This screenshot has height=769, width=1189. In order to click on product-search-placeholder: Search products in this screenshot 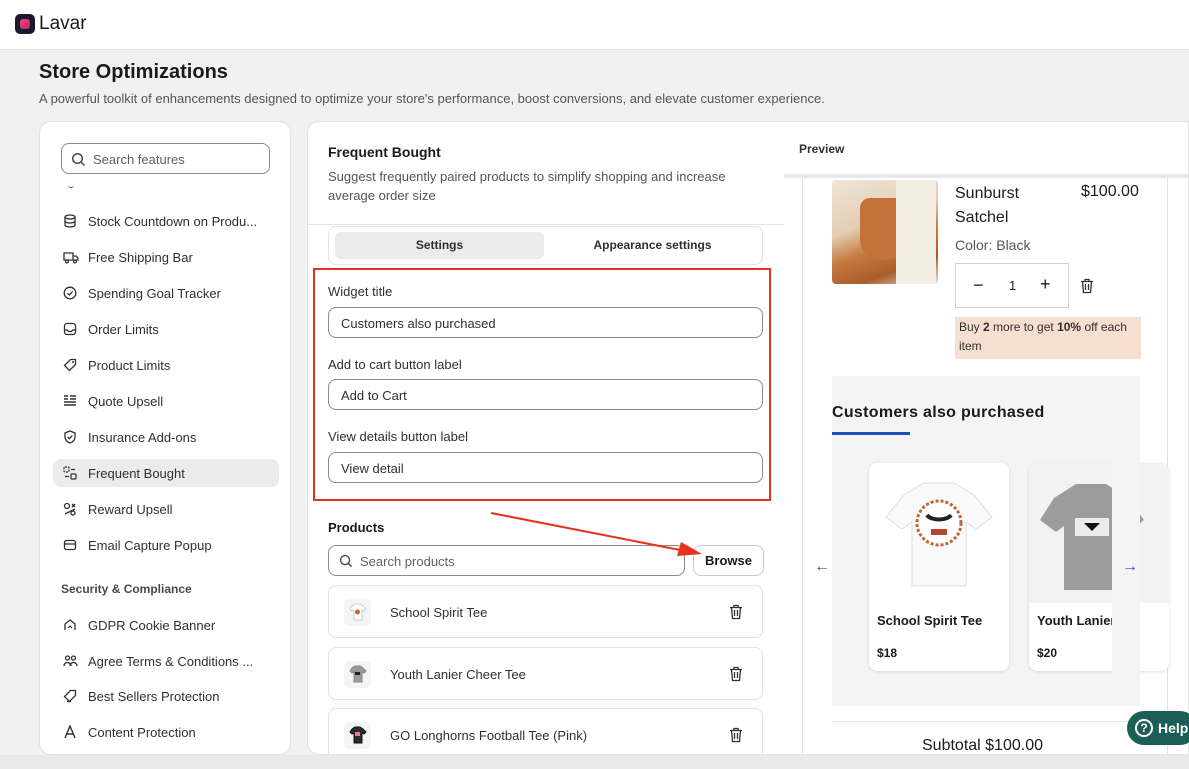, I will do `click(407, 561)`.